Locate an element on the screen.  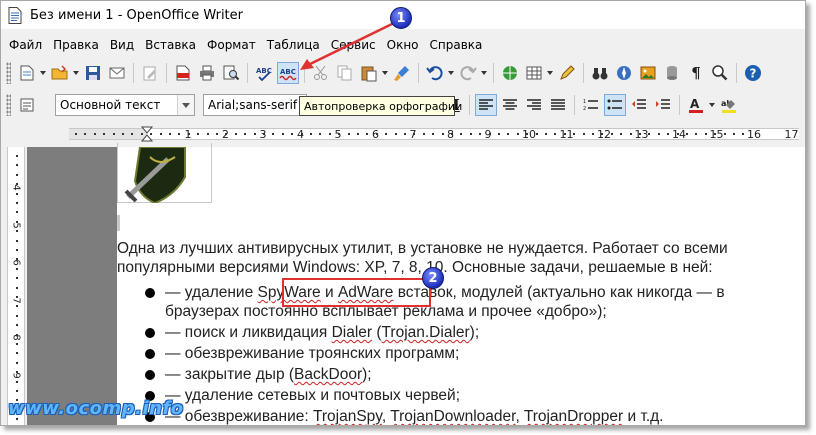
hyperlink-button is located at coordinates (510, 73).